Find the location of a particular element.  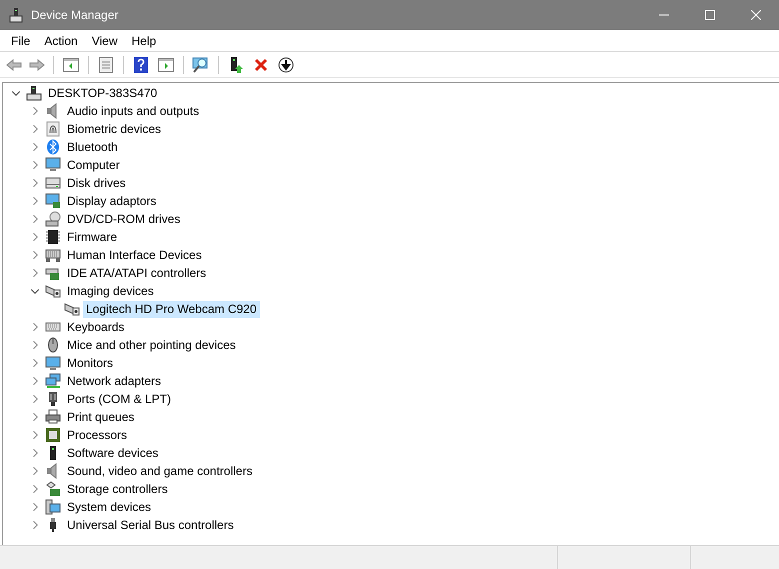

menu-item: View is located at coordinates (104, 40).